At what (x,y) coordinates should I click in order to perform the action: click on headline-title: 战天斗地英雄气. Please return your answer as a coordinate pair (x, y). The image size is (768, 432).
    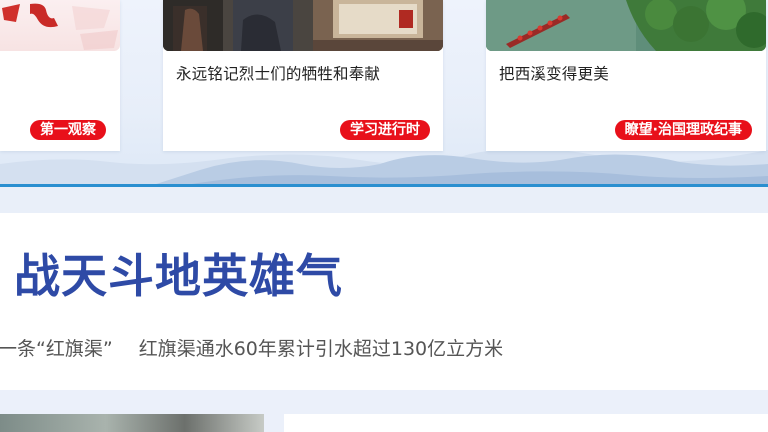
    Looking at the image, I should click on (178, 276).